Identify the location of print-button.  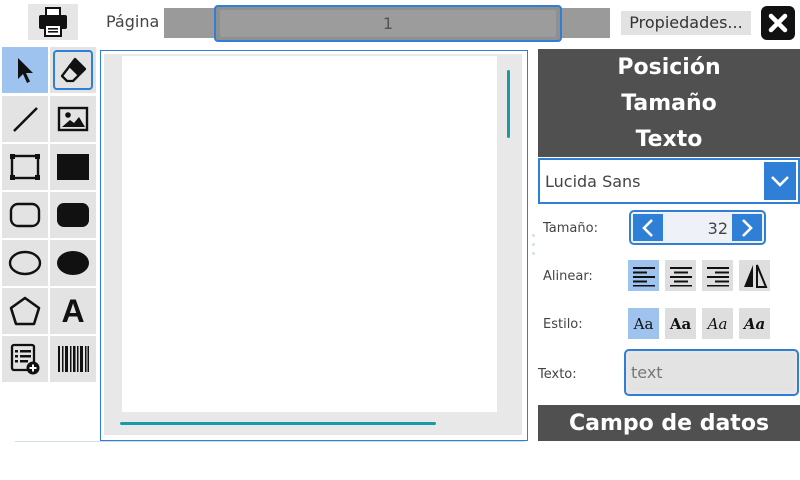
(53, 22).